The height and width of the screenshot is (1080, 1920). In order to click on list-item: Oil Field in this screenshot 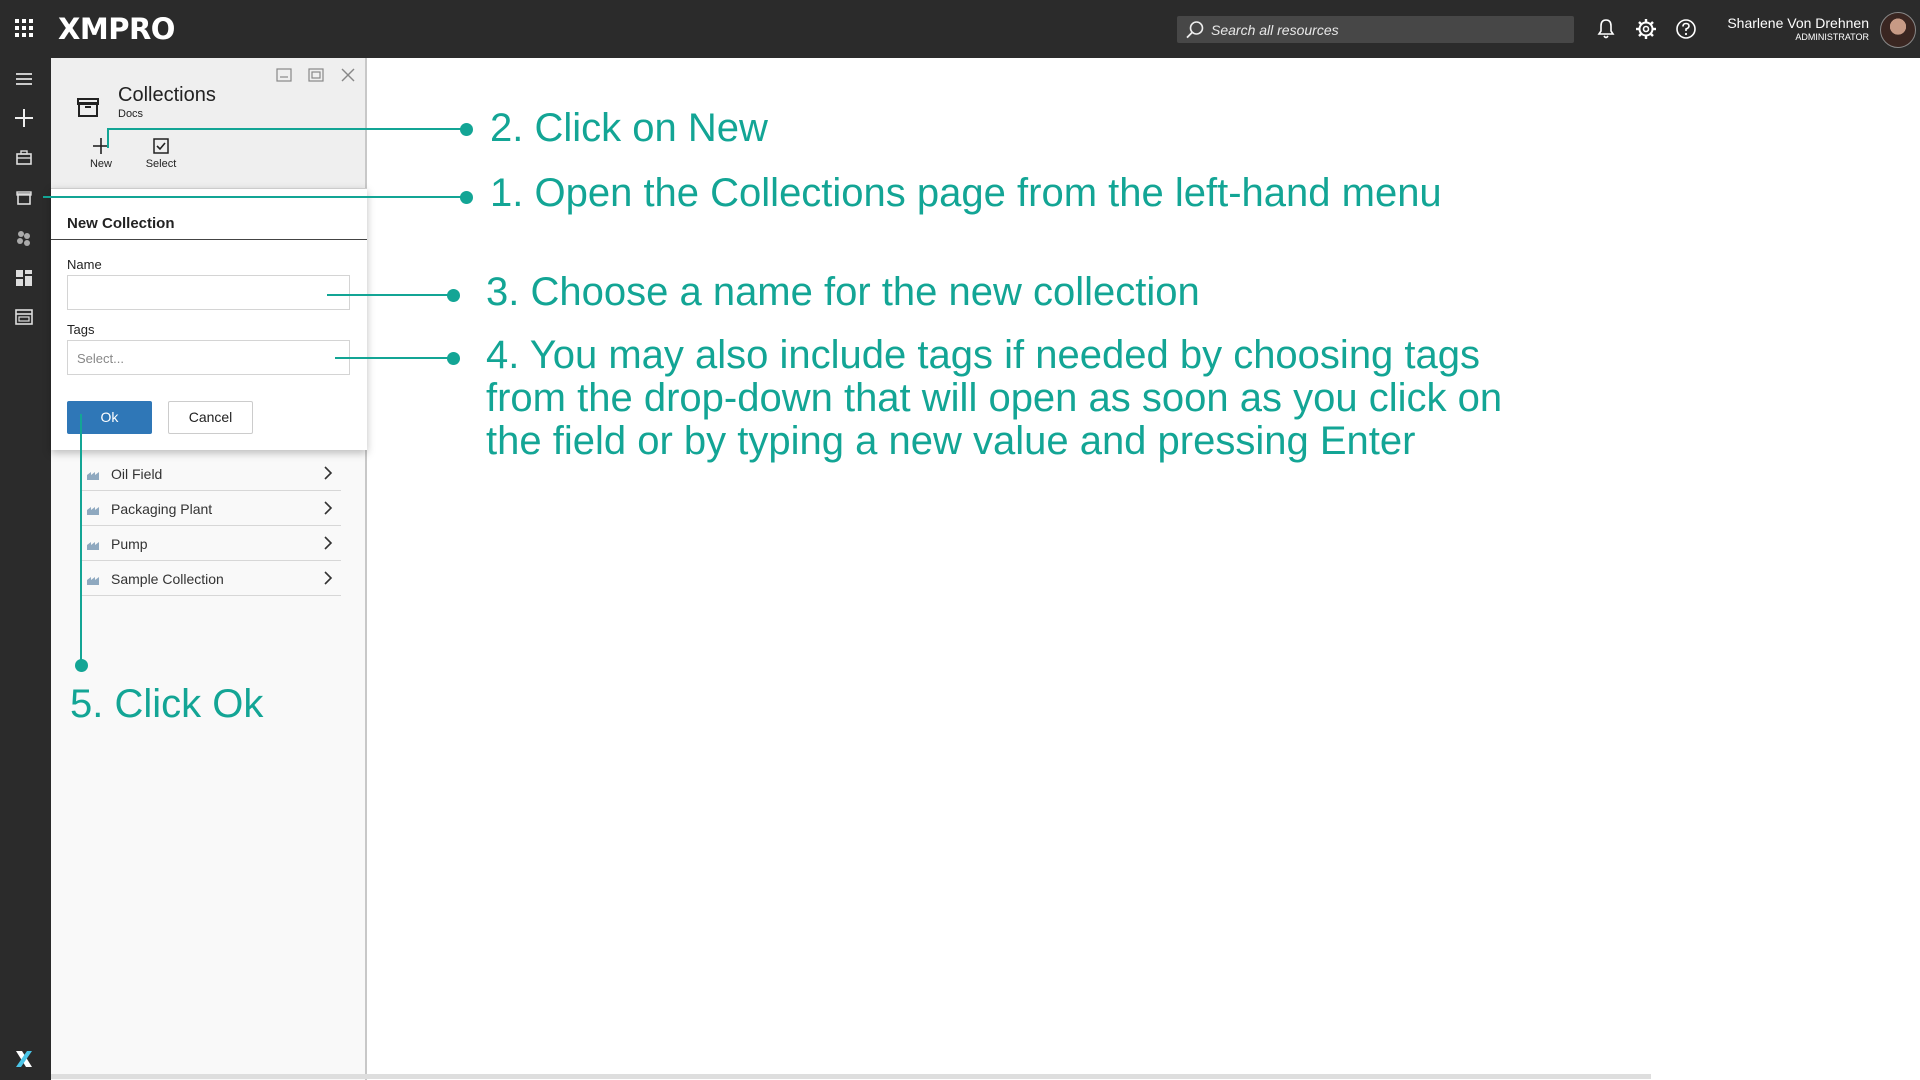, I will do `click(211, 473)`.